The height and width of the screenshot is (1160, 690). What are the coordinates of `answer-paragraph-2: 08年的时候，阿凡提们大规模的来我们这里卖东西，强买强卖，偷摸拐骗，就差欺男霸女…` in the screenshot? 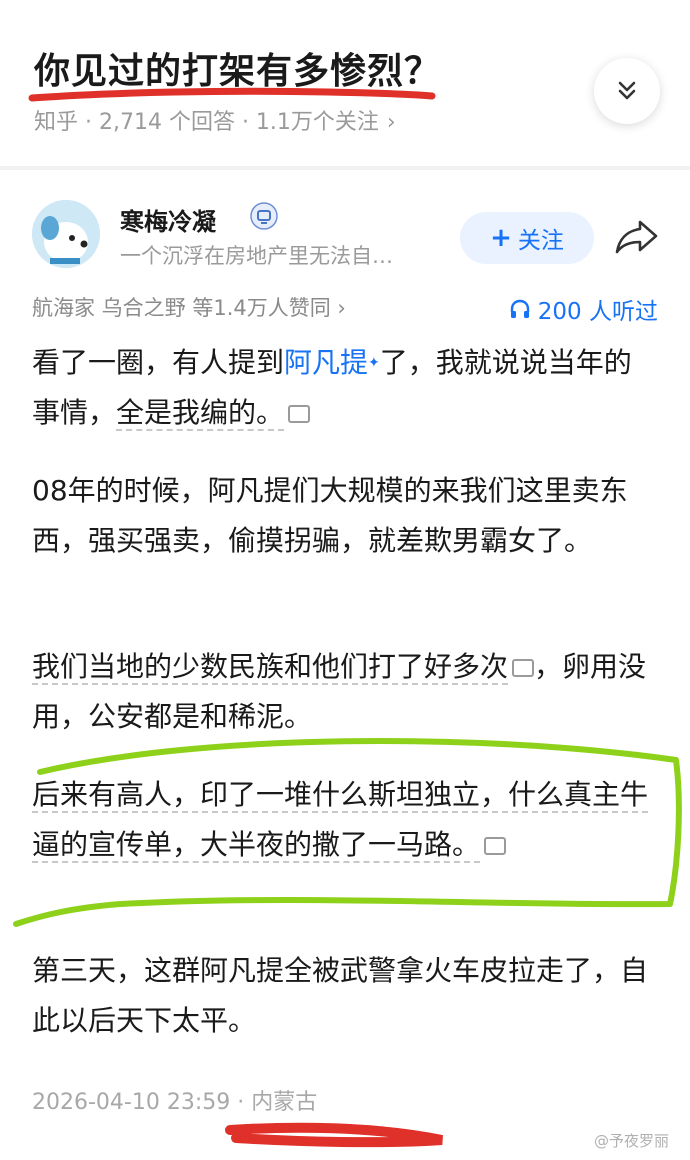 It's located at (330, 515).